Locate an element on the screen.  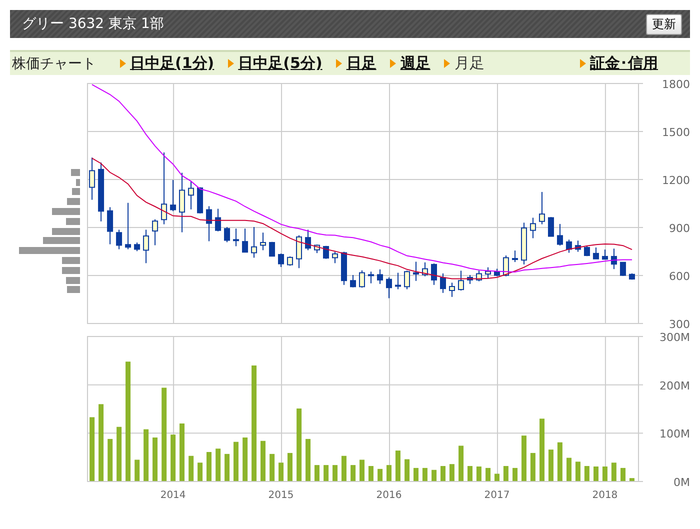
chart-tab: 月足 is located at coordinates (469, 63).